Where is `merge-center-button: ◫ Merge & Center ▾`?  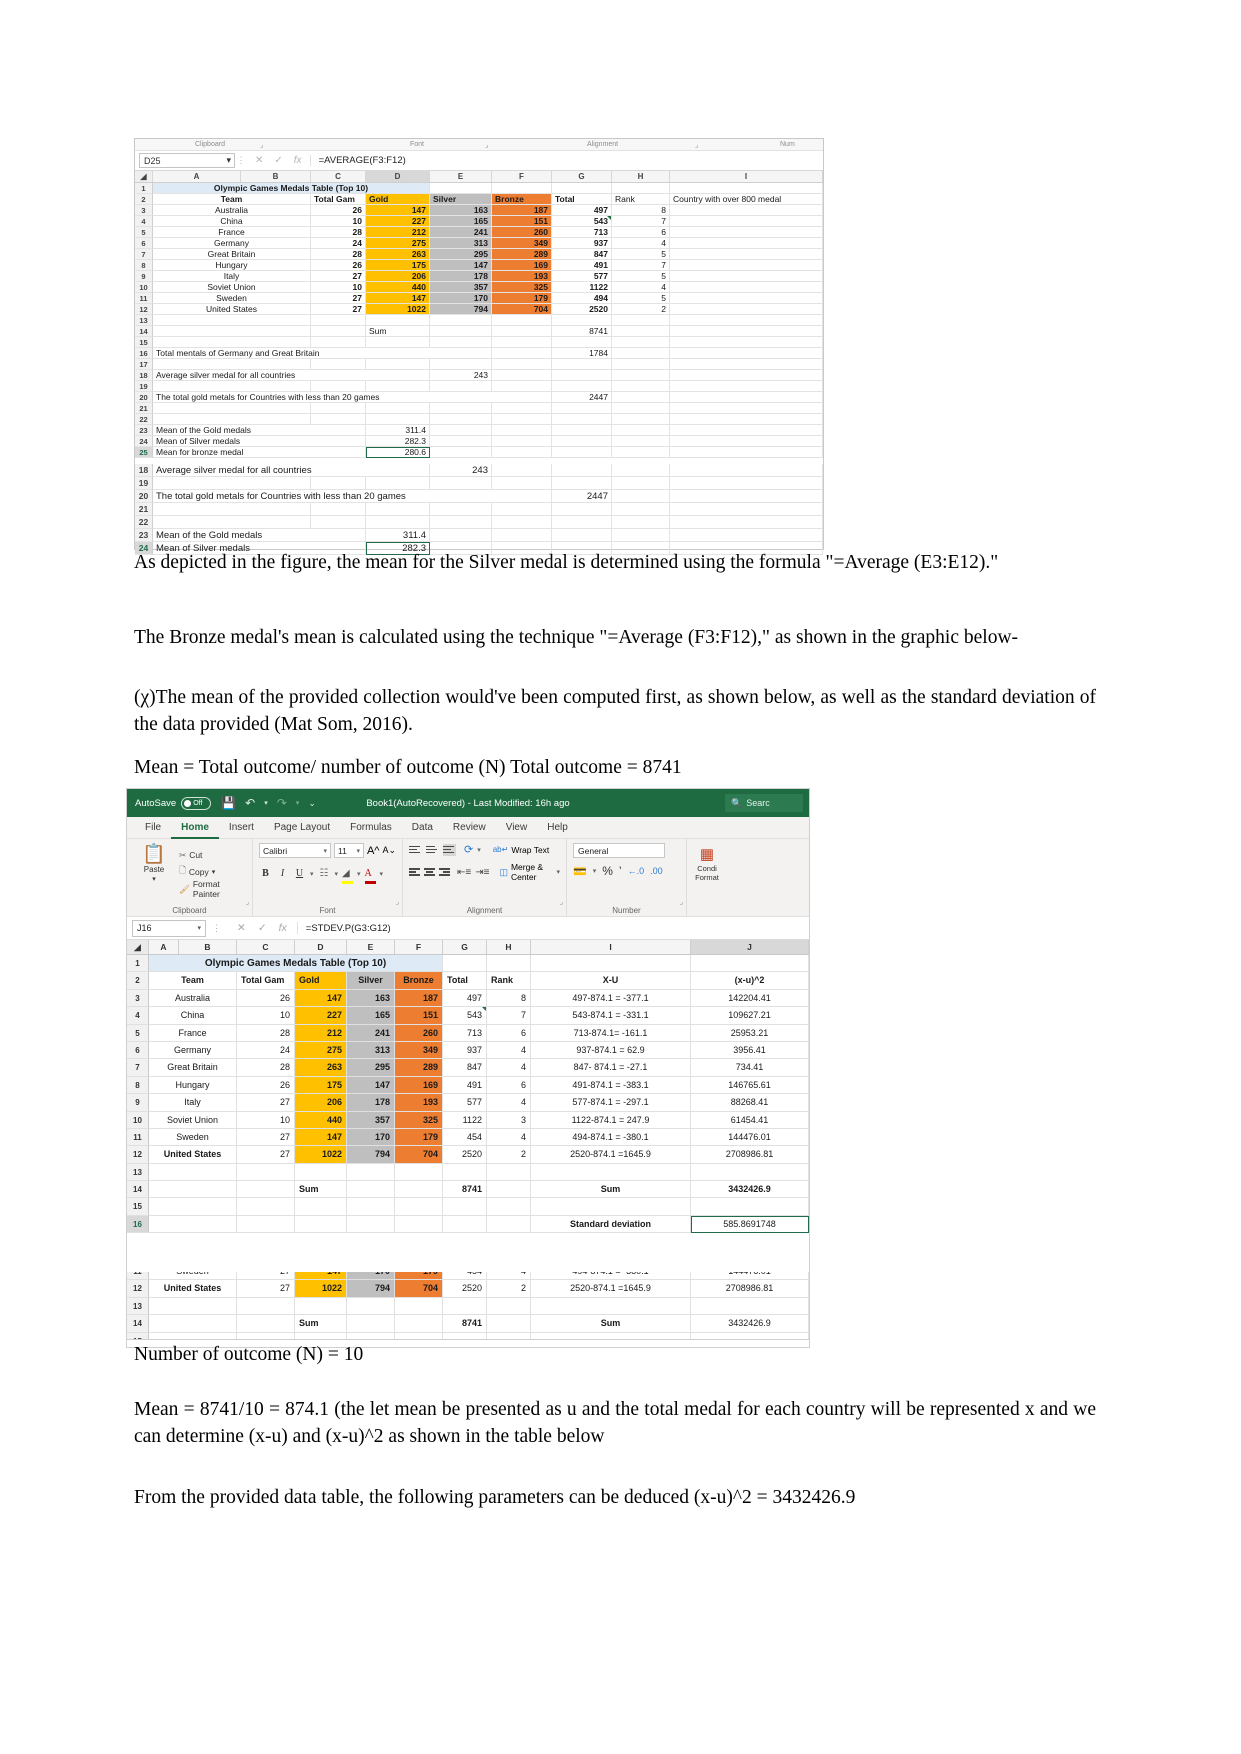
merge-center-button: ◫ Merge & Center ▾ is located at coordinates (529, 872).